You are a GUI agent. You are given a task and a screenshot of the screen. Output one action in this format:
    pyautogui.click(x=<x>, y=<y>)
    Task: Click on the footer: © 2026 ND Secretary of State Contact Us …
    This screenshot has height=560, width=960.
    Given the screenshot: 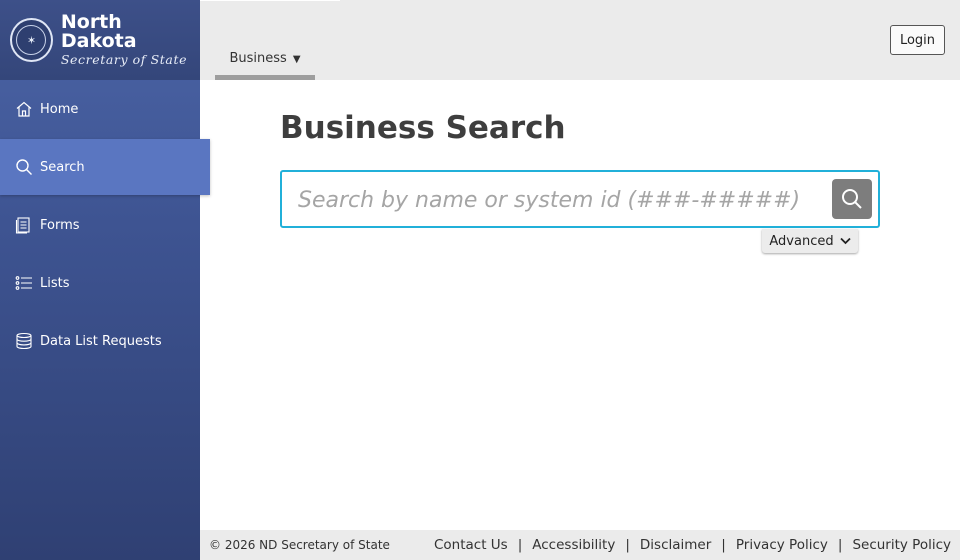 What is the action you would take?
    pyautogui.click(x=580, y=545)
    